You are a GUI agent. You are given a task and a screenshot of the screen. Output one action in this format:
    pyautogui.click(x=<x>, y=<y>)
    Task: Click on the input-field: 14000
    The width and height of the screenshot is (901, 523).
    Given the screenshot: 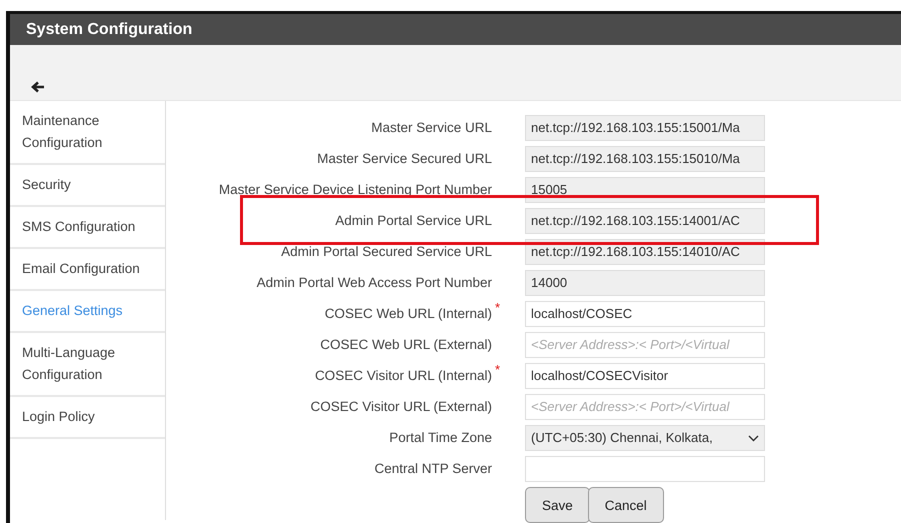 What is the action you would take?
    pyautogui.click(x=645, y=283)
    